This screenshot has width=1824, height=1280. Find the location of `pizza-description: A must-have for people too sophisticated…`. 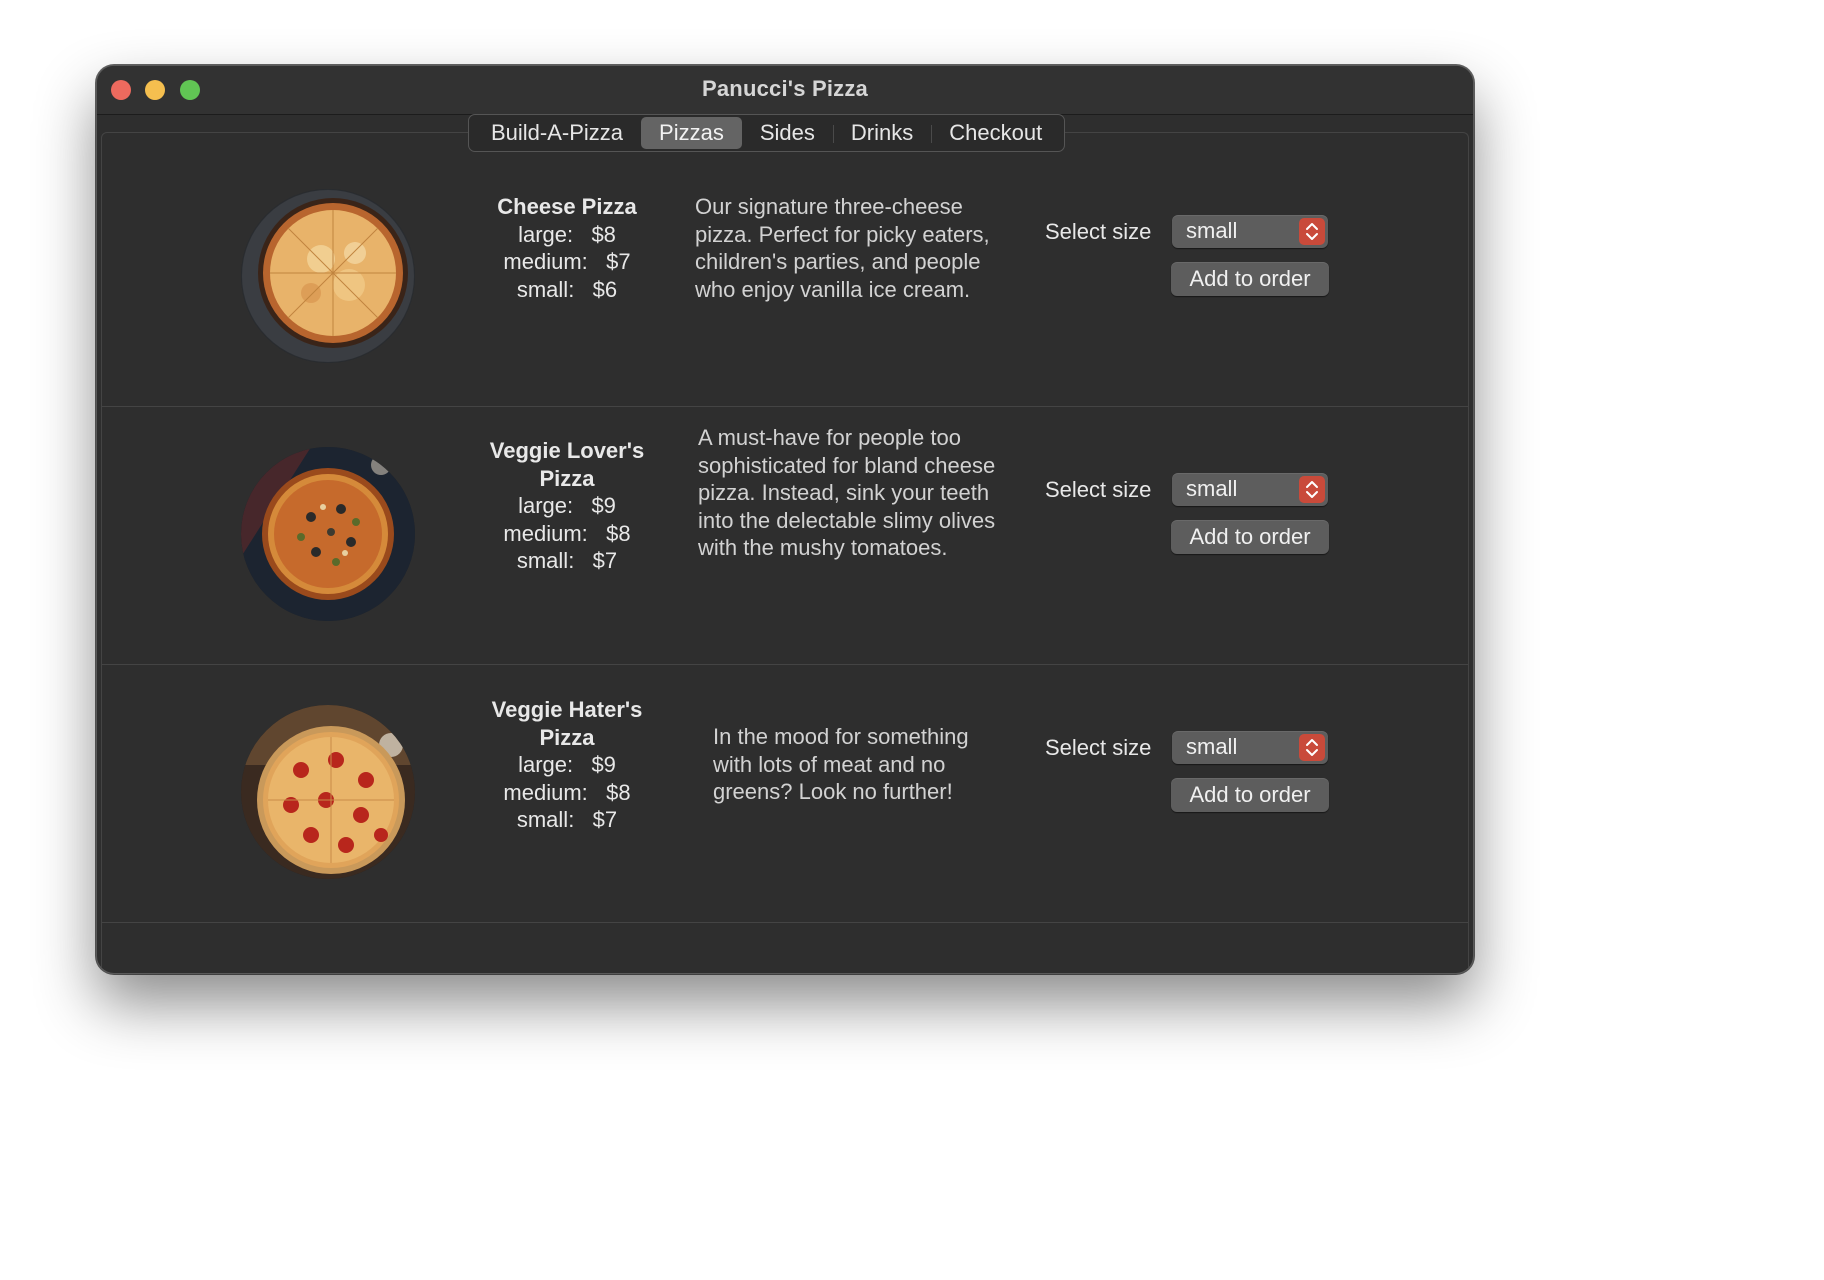

pizza-description: A must-have for people too sophisticated… is located at coordinates (847, 492).